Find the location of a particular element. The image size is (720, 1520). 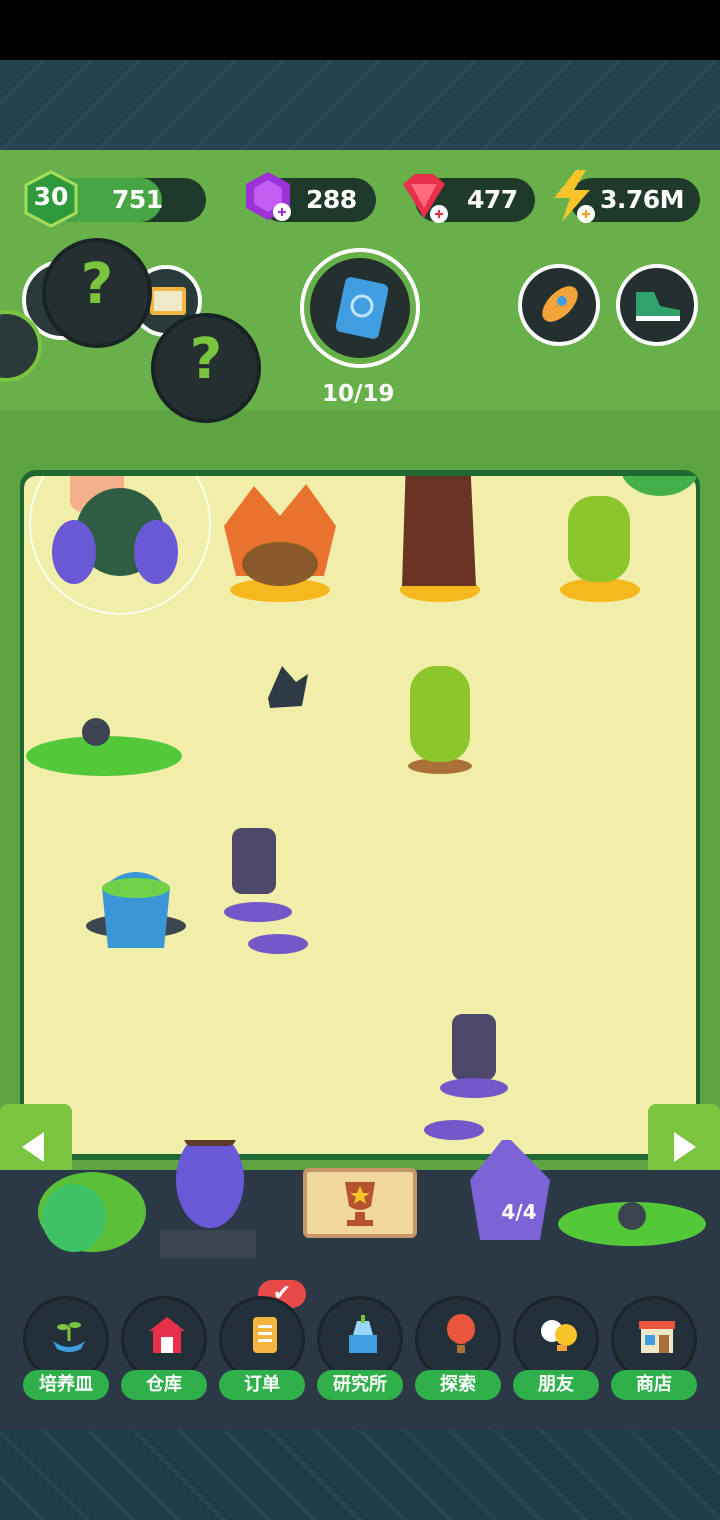

nav-label: 订单 is located at coordinates (262, 1385).